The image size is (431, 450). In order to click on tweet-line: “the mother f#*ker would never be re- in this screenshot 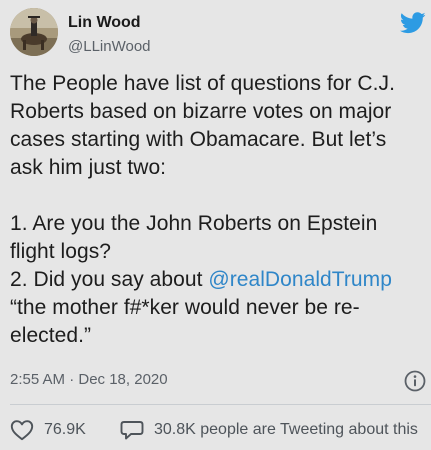, I will do `click(185, 307)`.